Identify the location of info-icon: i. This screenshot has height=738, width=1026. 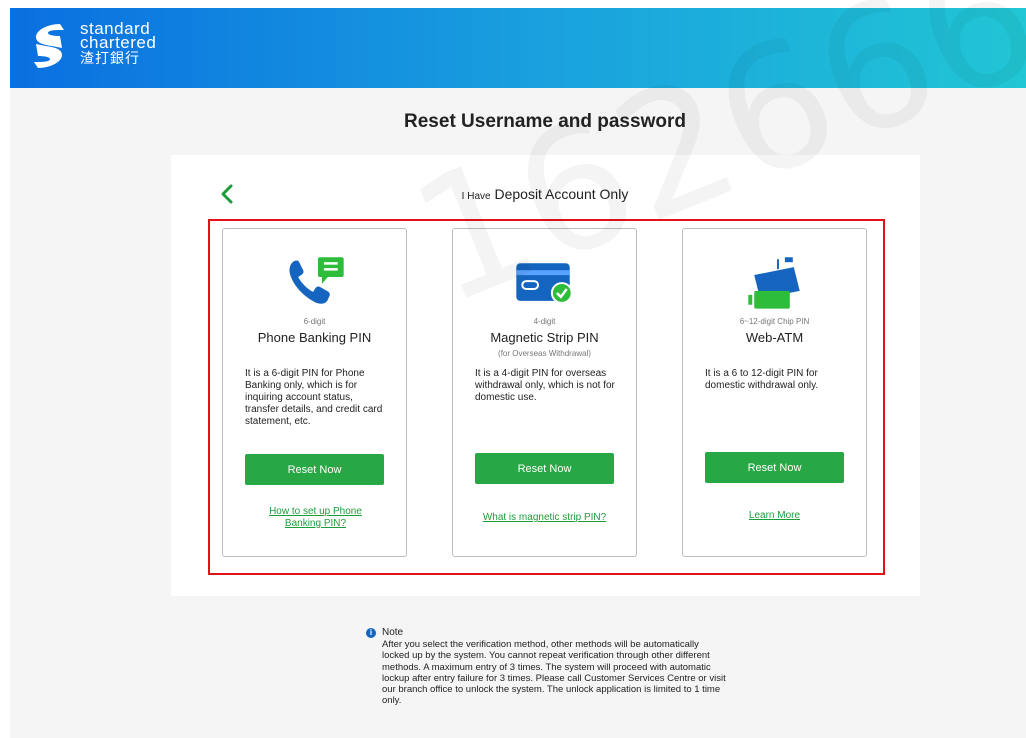
(371, 632).